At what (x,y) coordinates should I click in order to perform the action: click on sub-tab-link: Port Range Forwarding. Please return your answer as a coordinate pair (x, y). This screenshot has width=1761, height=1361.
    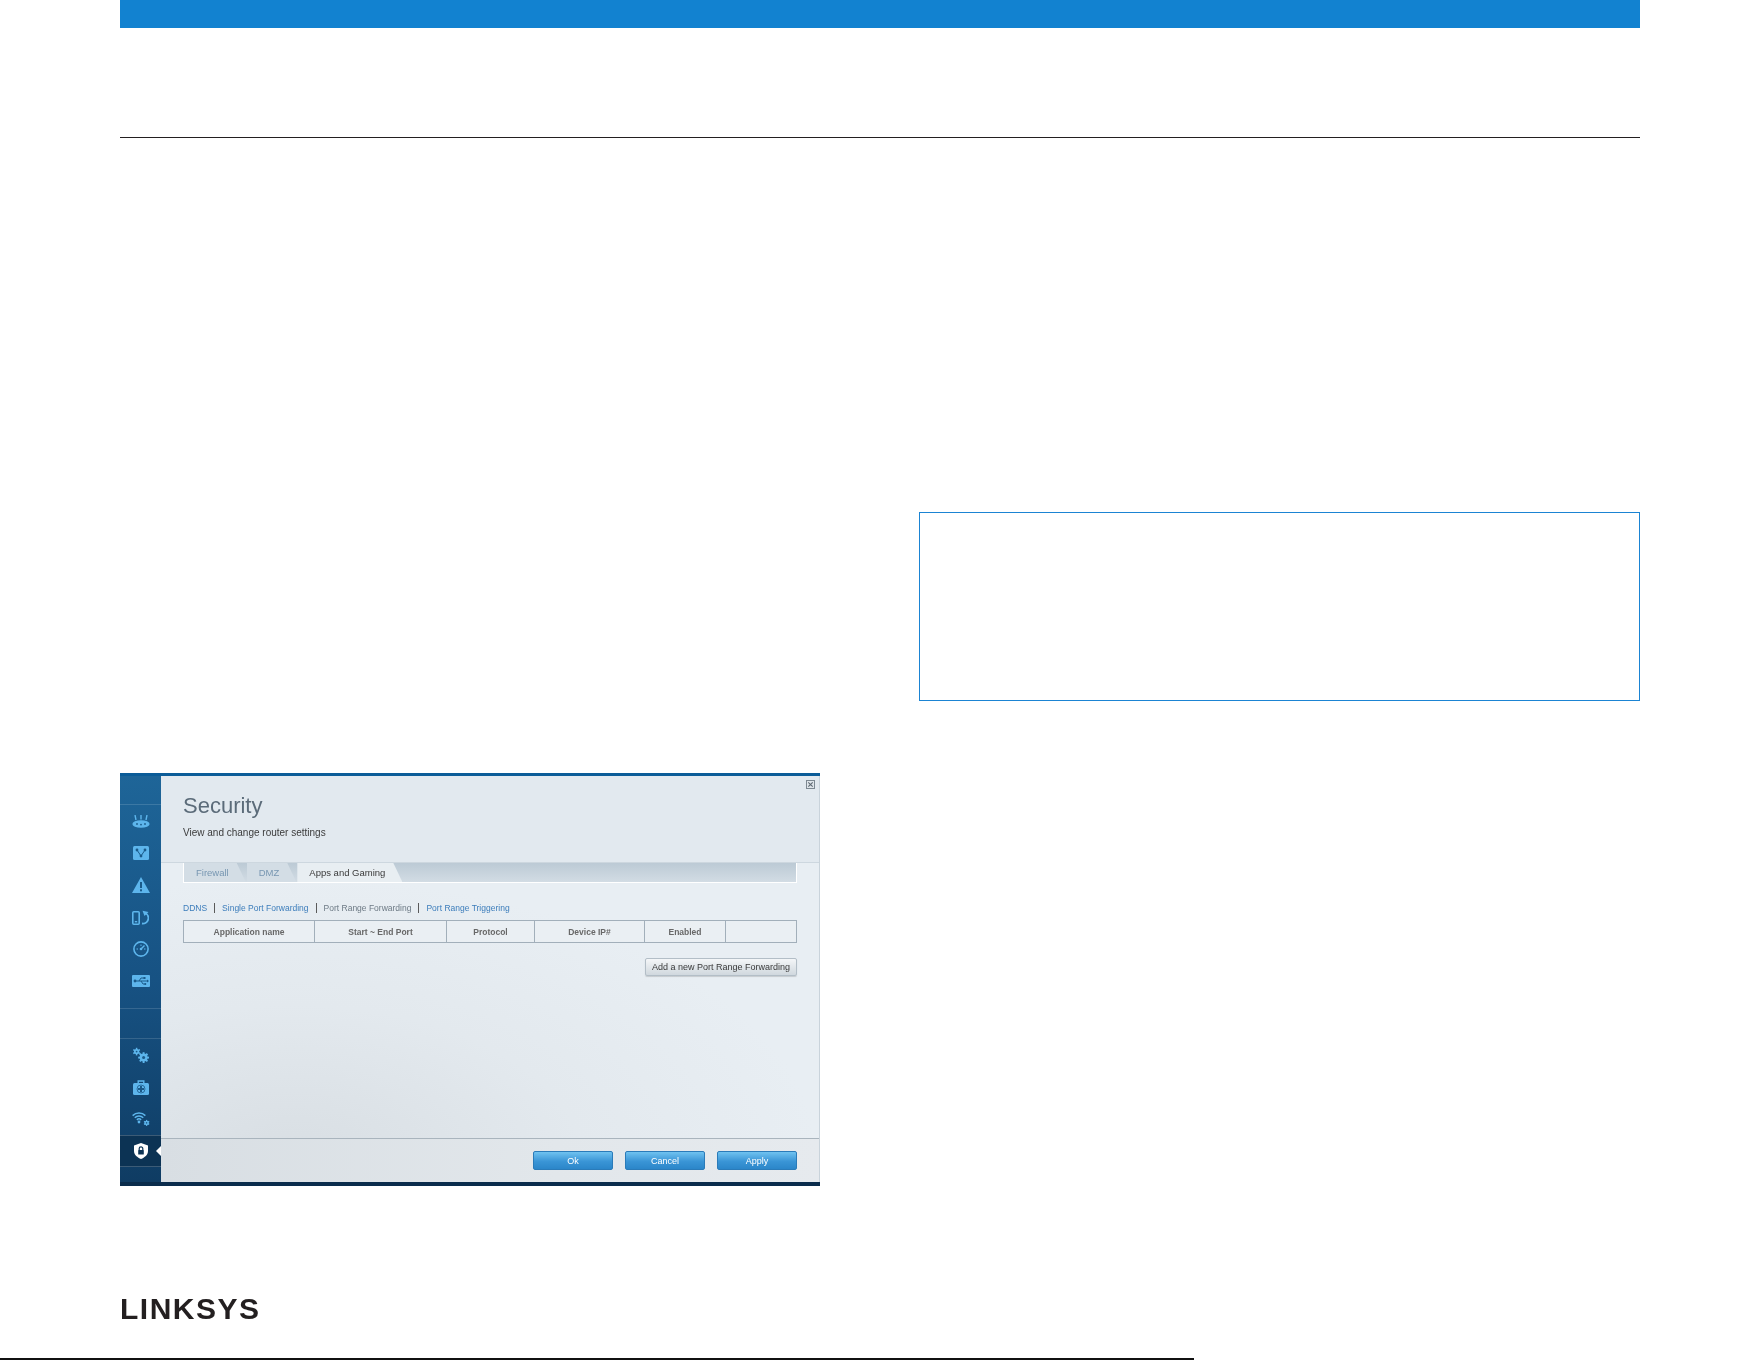
    Looking at the image, I should click on (363, 907).